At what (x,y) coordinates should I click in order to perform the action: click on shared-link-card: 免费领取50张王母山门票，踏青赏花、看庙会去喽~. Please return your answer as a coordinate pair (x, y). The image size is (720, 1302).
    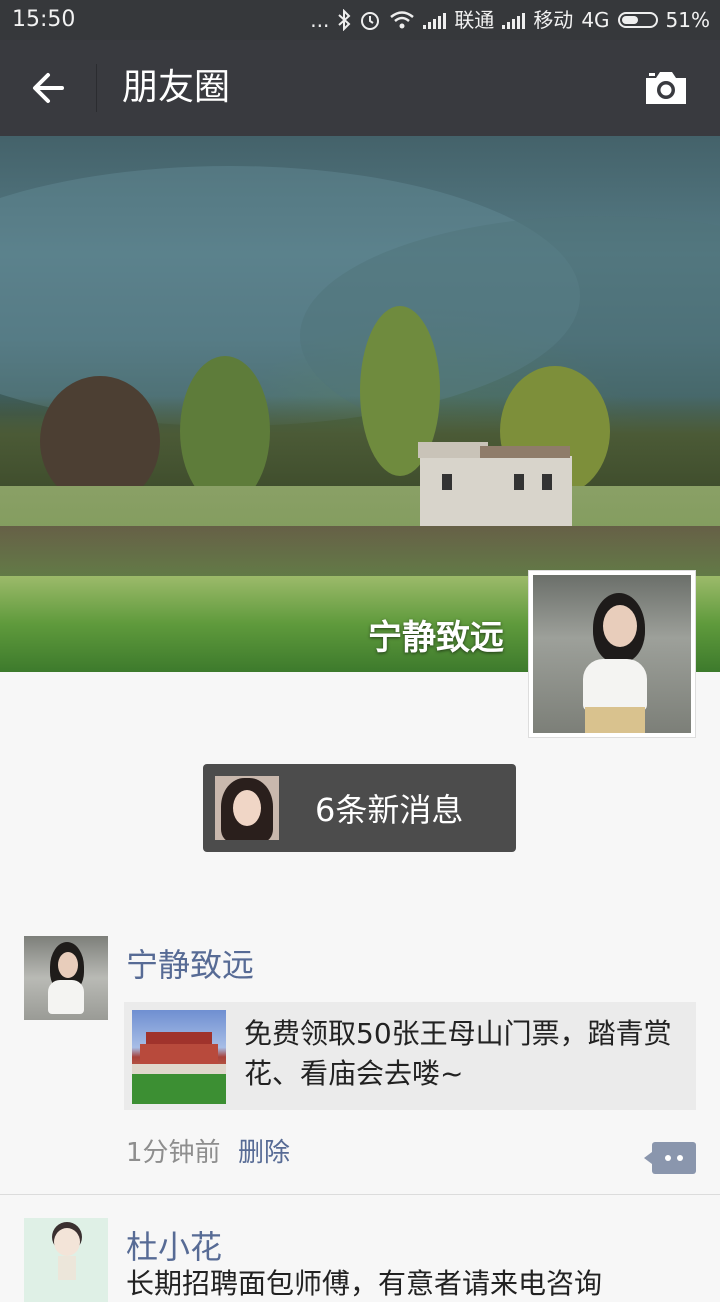
    Looking at the image, I should click on (410, 1056).